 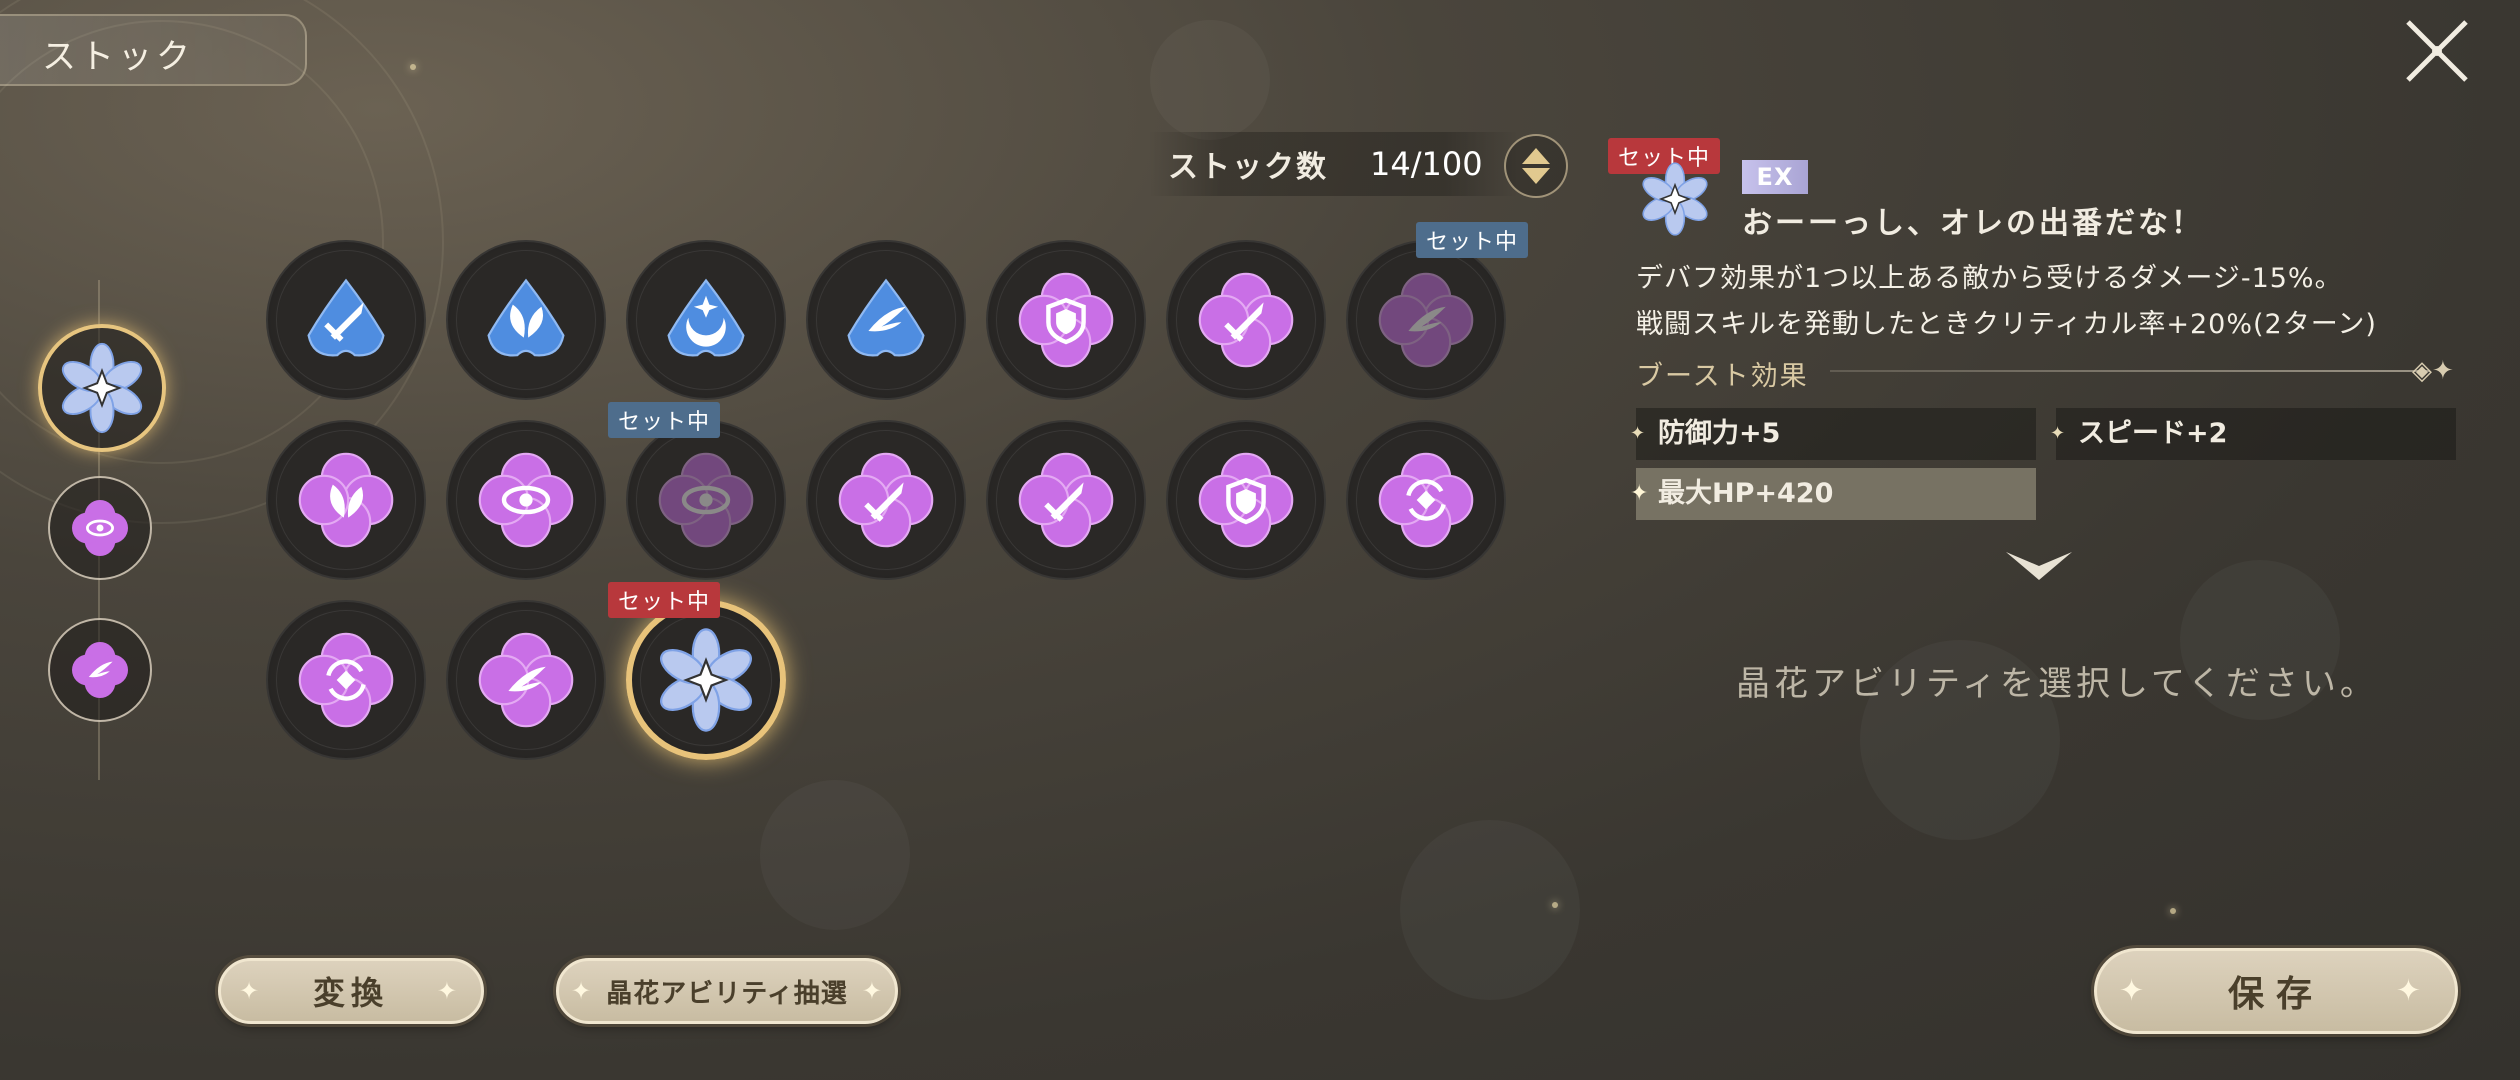 What do you see at coordinates (1775, 177) in the screenshot?
I see `rank-tag: EX` at bounding box center [1775, 177].